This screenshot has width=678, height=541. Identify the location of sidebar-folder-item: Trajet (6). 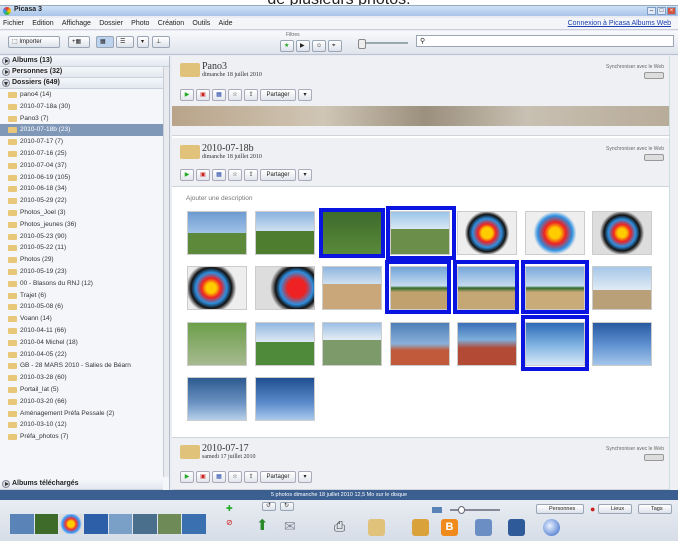
(84, 296).